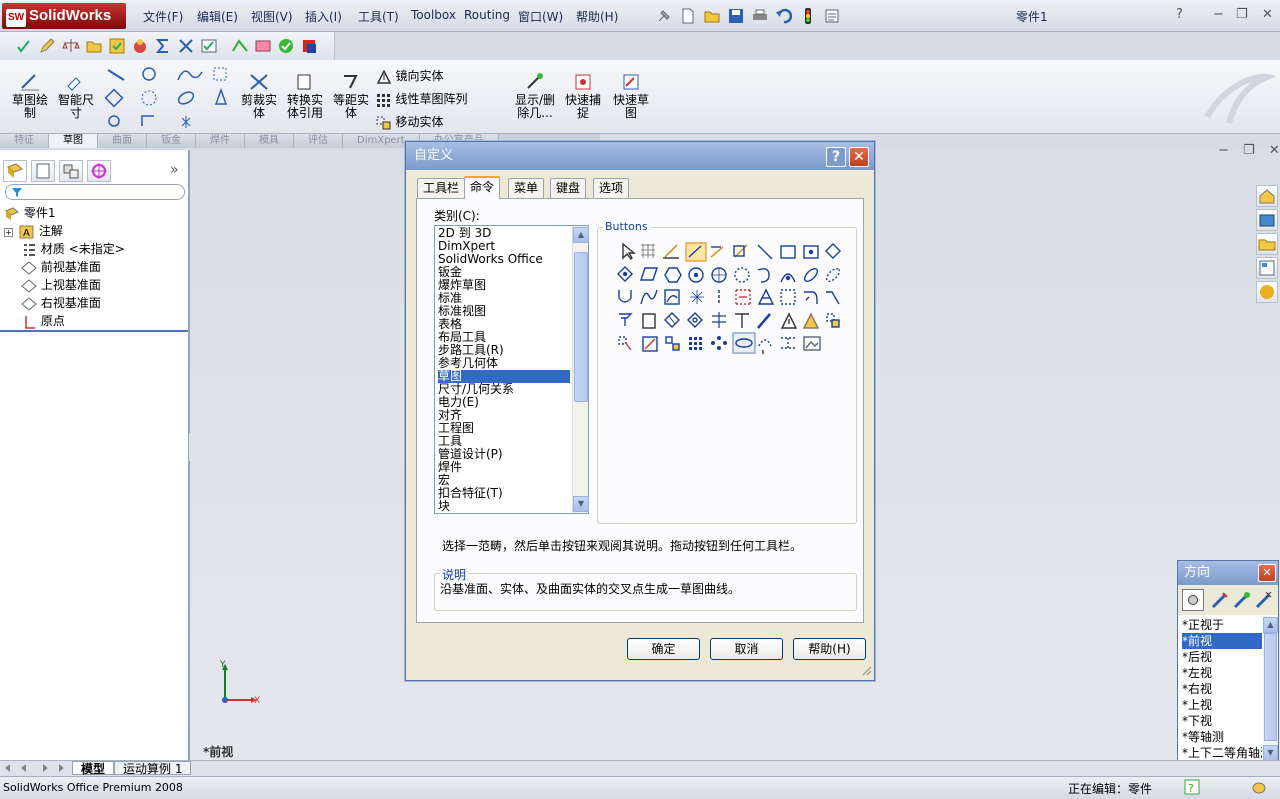  I want to click on task-file-explorer-tab, so click(1267, 244).